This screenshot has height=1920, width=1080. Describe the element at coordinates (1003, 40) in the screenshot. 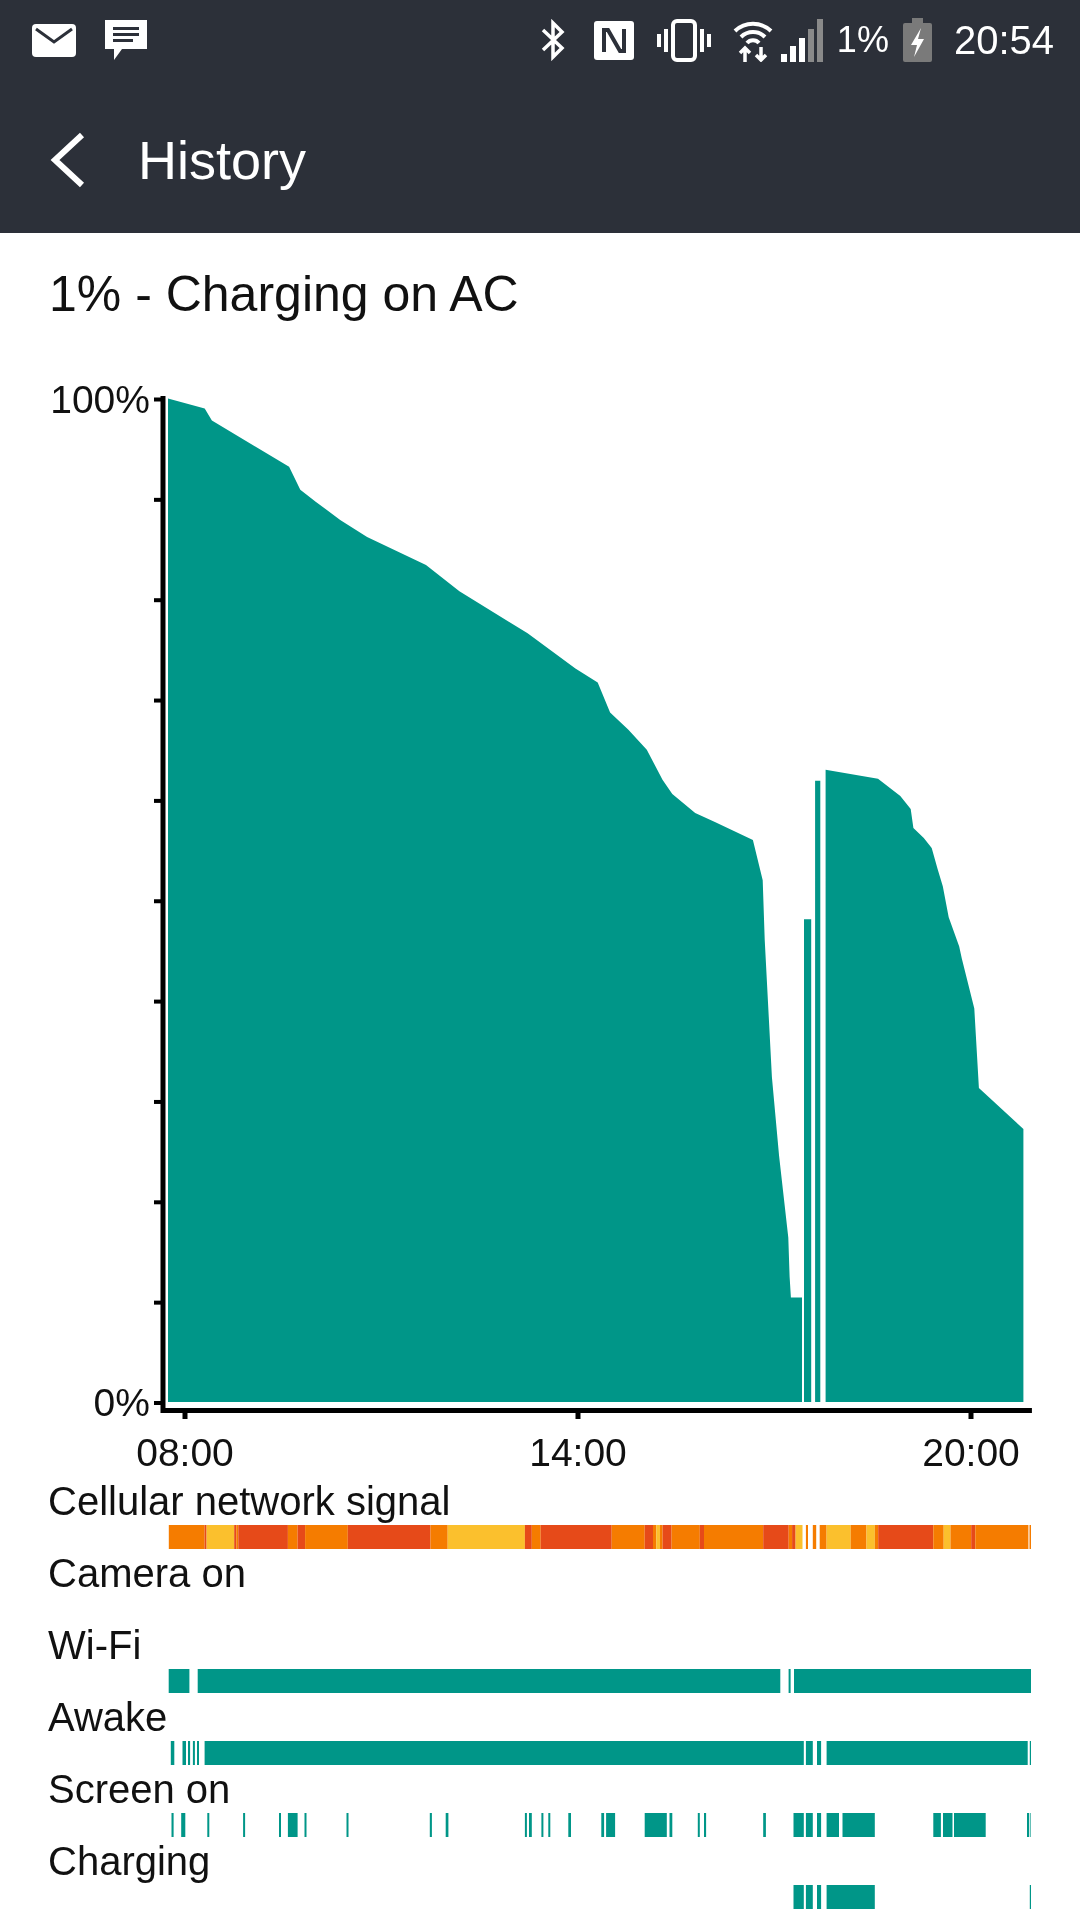

I see `clock: 20:54` at that location.